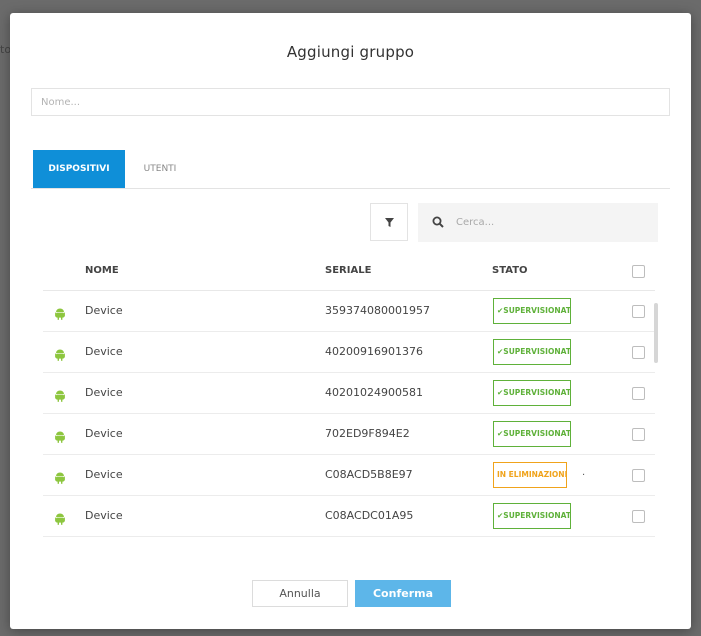  What do you see at coordinates (79, 169) in the screenshot?
I see `tab-devices: DISPOSITIVI` at bounding box center [79, 169].